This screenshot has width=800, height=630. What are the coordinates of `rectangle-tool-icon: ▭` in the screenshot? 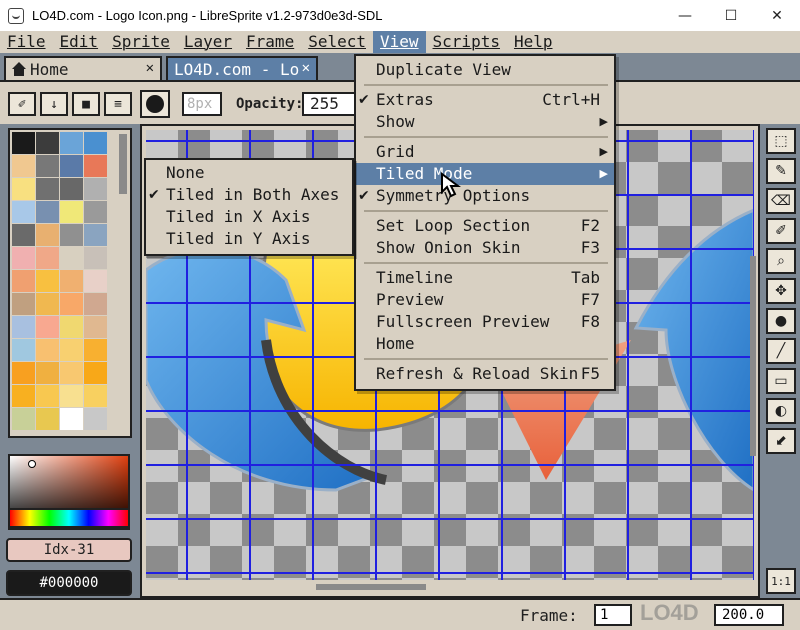 It's located at (781, 381).